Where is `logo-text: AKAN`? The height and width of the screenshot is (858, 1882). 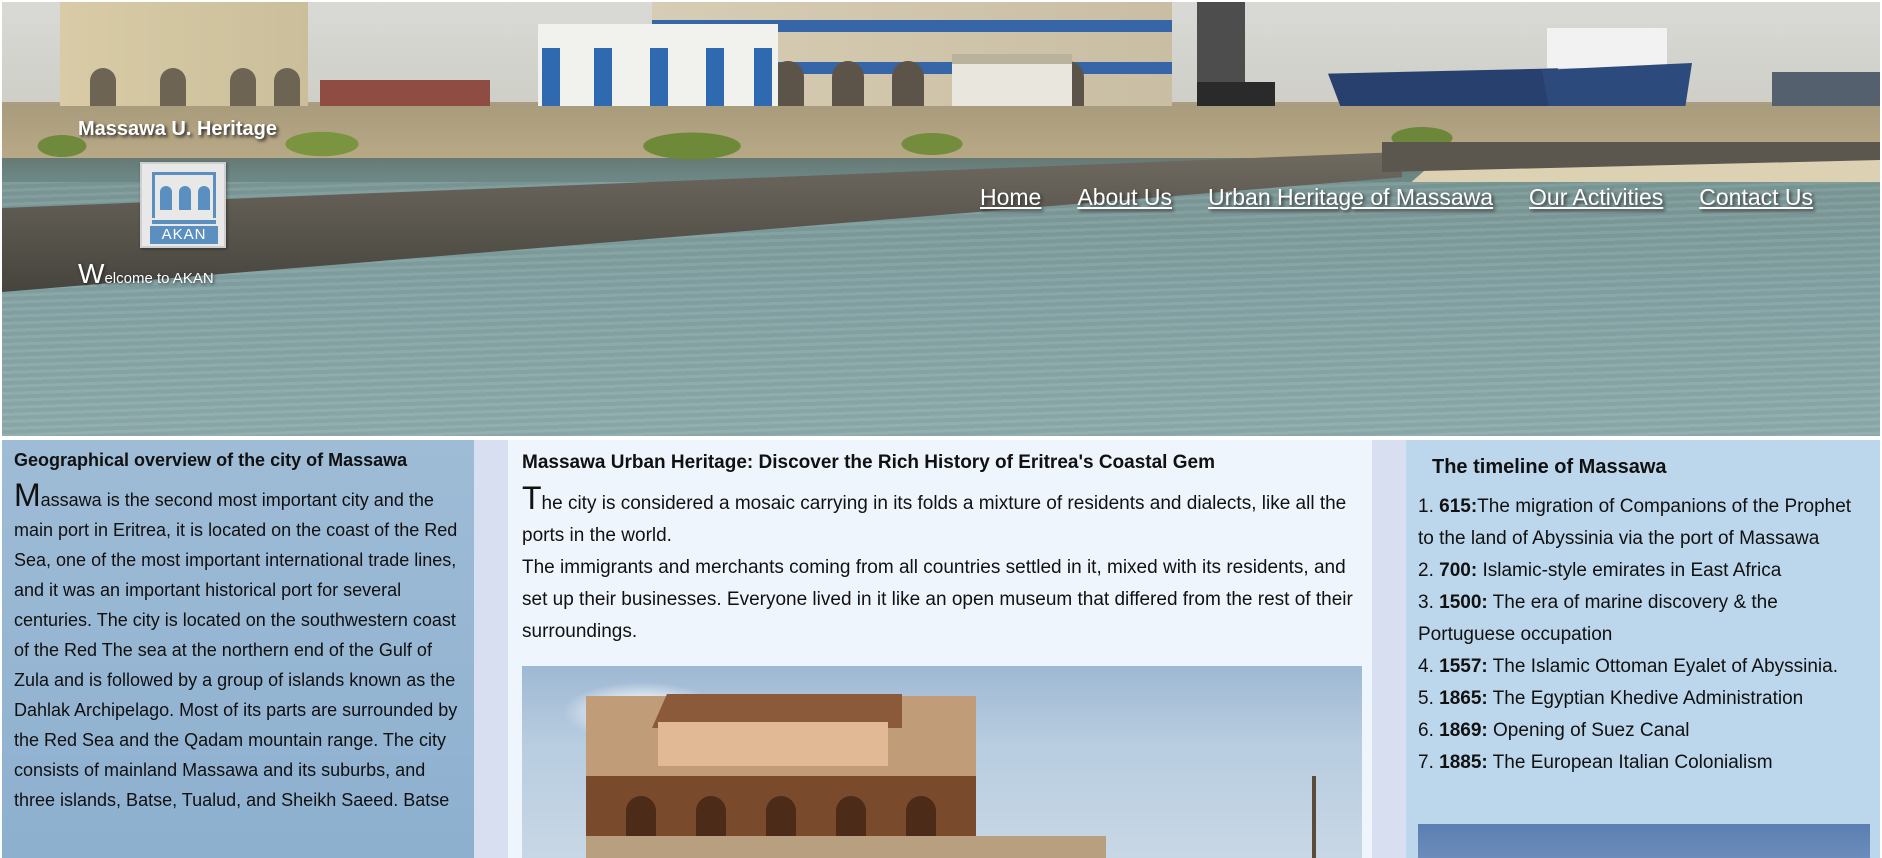
logo-text: AKAN is located at coordinates (184, 235).